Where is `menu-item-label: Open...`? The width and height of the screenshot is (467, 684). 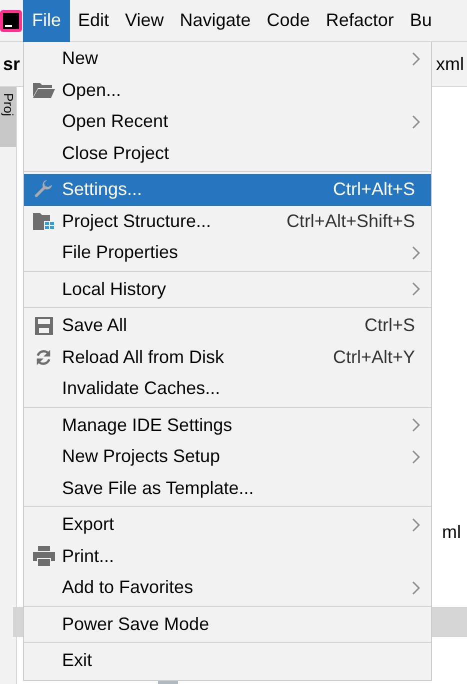 menu-item-label: Open... is located at coordinates (92, 90).